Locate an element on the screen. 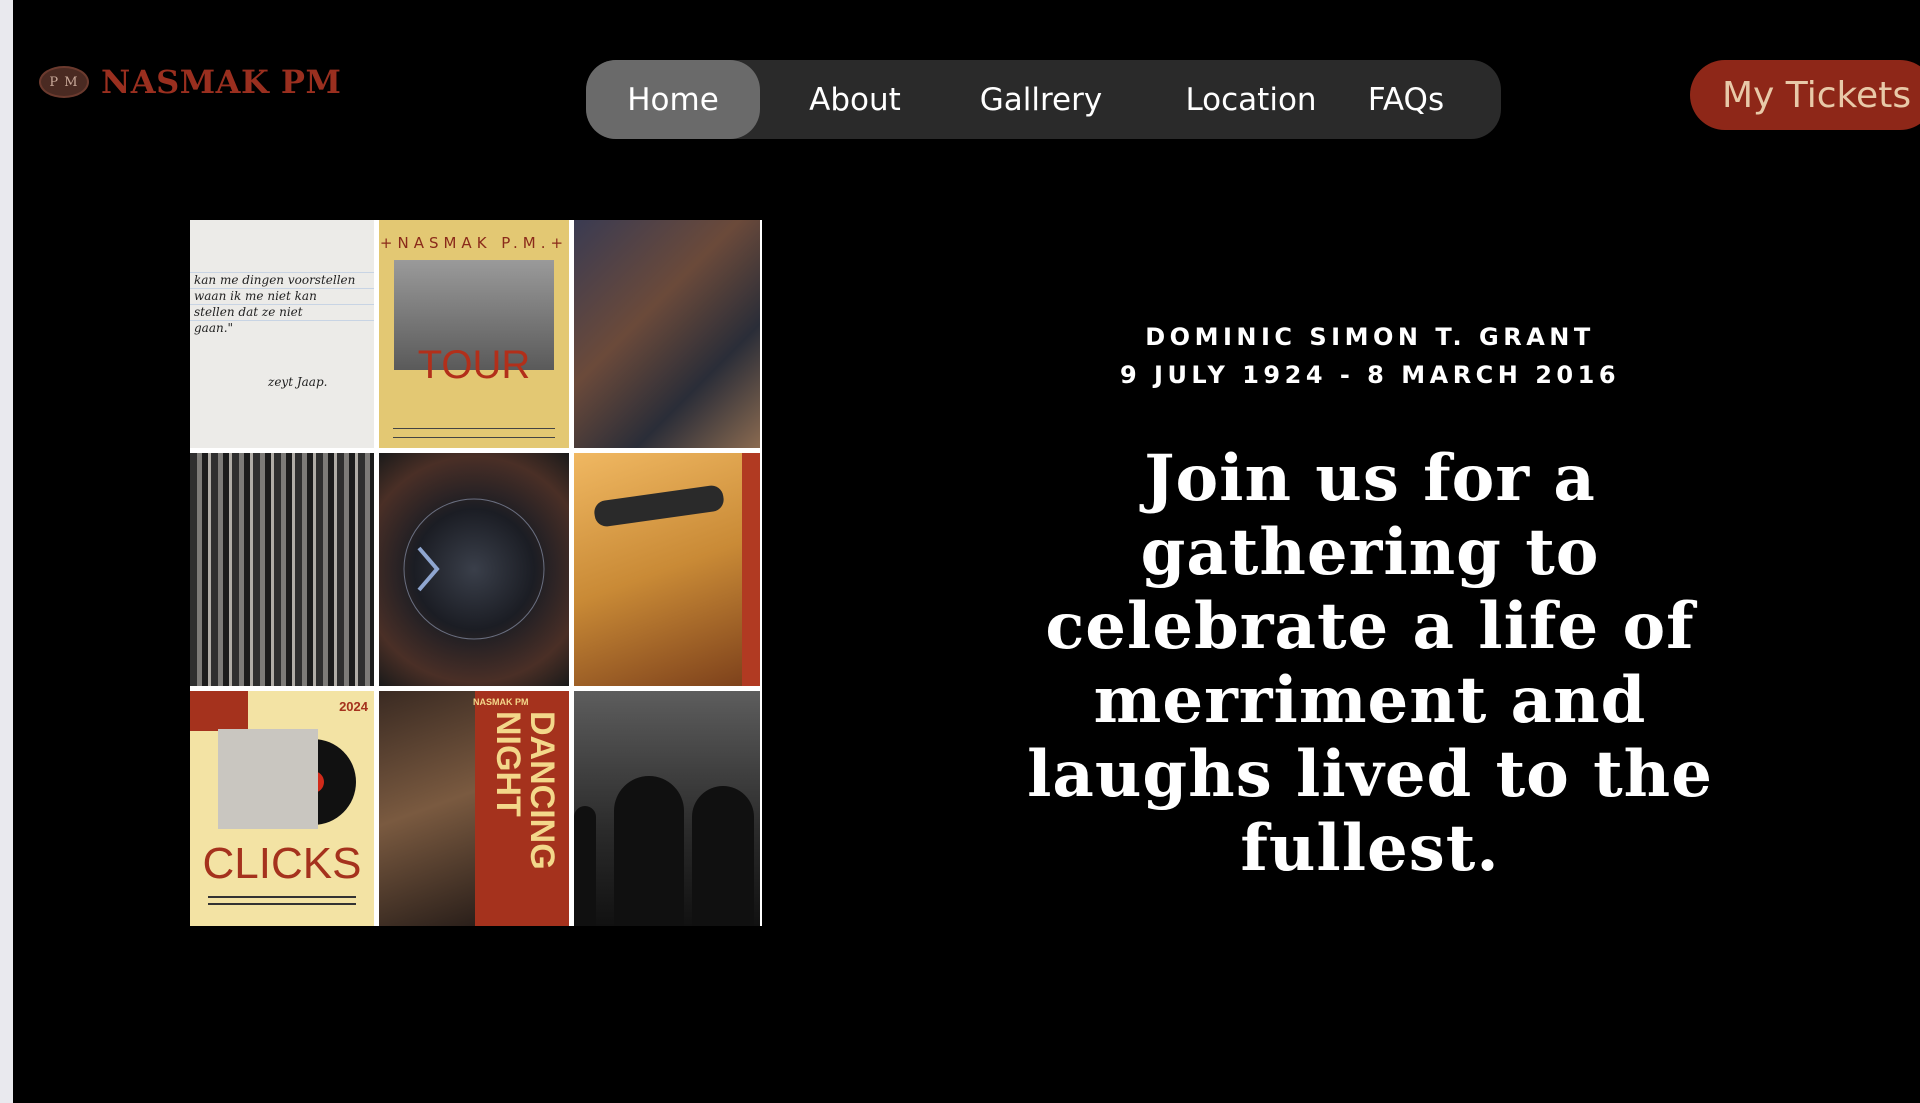 The width and height of the screenshot is (1920, 1103). dance-brand: NASMAK PM is located at coordinates (501, 702).